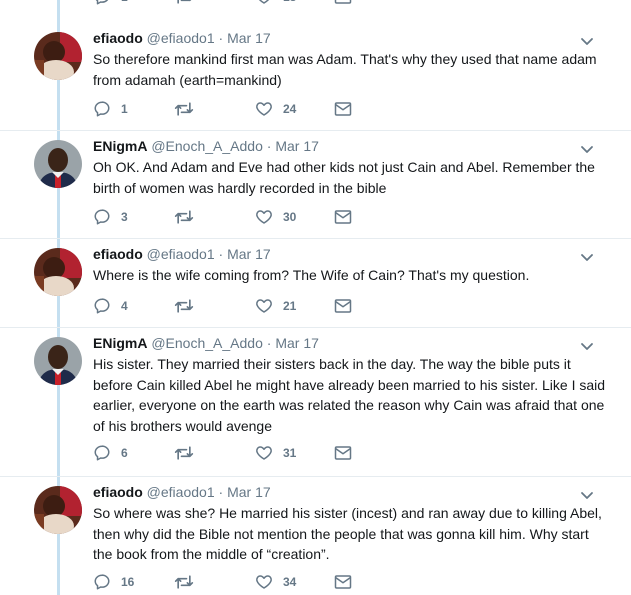 Image resolution: width=631 pixels, height=595 pixels. Describe the element at coordinates (243, 582) in the screenshot. I see `tweet-actions: 16 34` at that location.